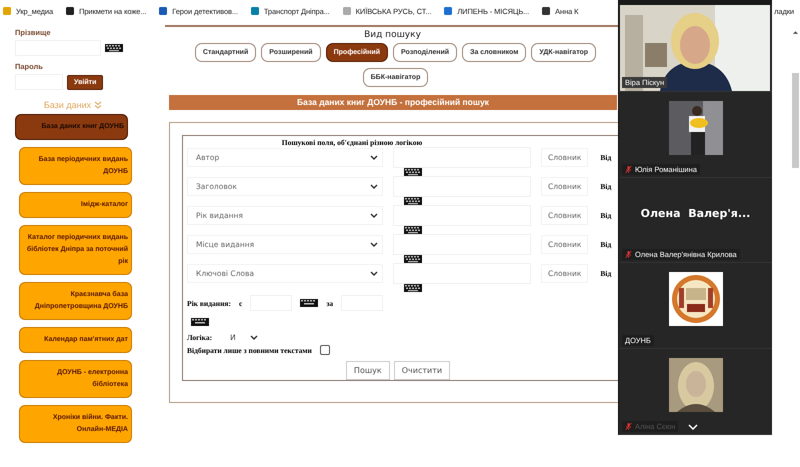  What do you see at coordinates (368, 370) in the screenshot?
I see `search-button: Пошук` at bounding box center [368, 370].